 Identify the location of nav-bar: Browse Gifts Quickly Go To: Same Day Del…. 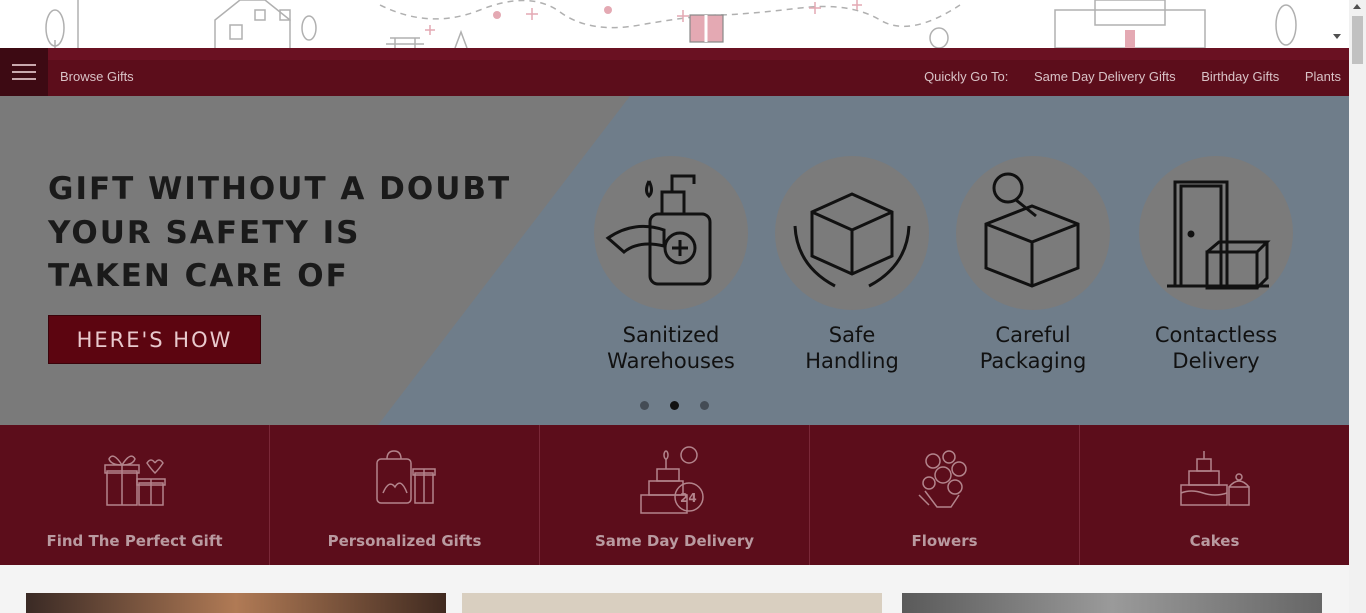
(674, 72).